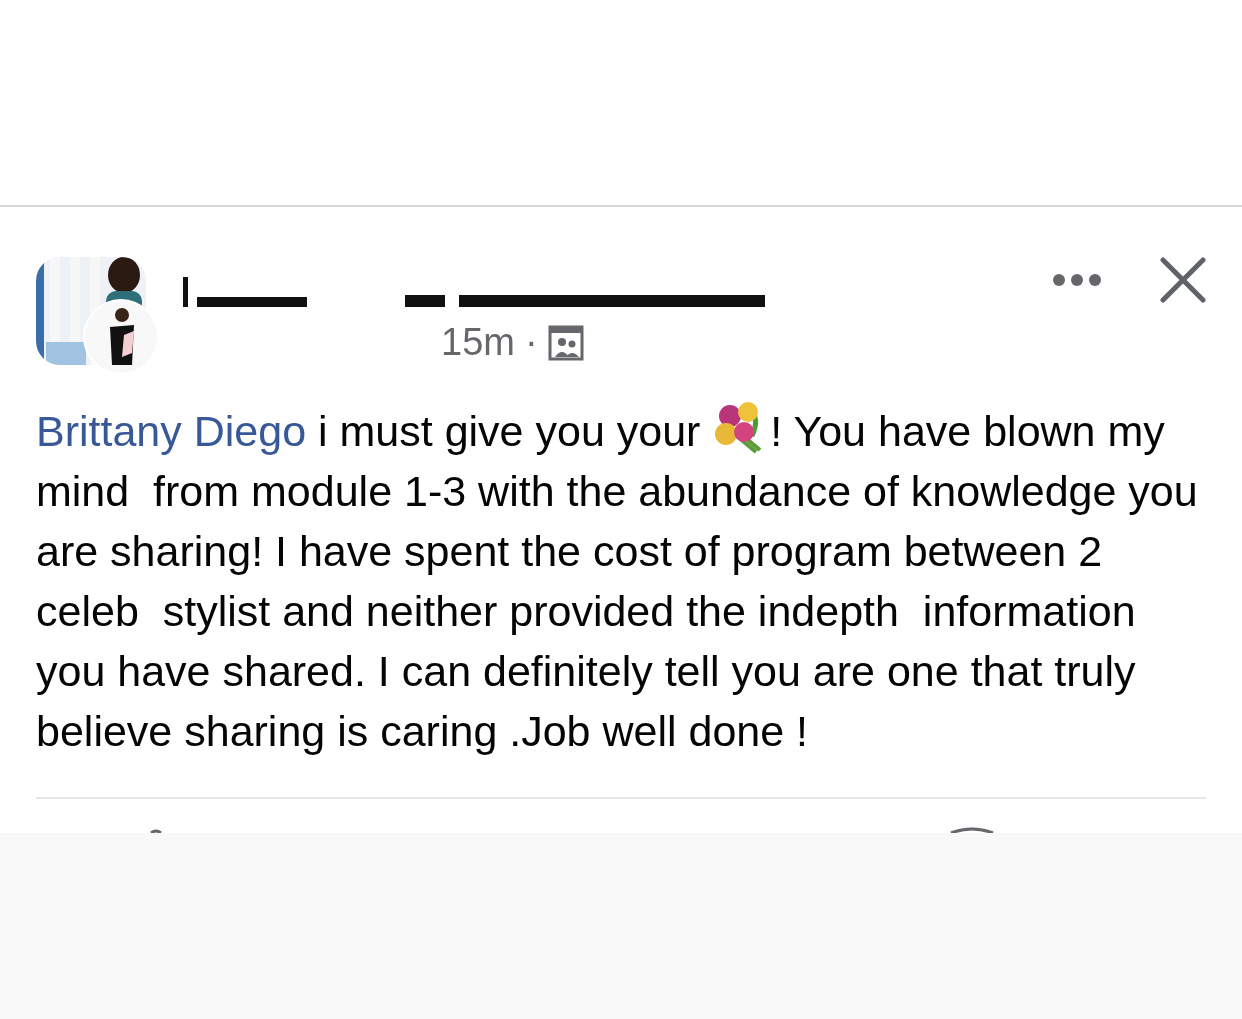 The width and height of the screenshot is (1242, 1019). I want to click on more-icon, so click(1077, 280).